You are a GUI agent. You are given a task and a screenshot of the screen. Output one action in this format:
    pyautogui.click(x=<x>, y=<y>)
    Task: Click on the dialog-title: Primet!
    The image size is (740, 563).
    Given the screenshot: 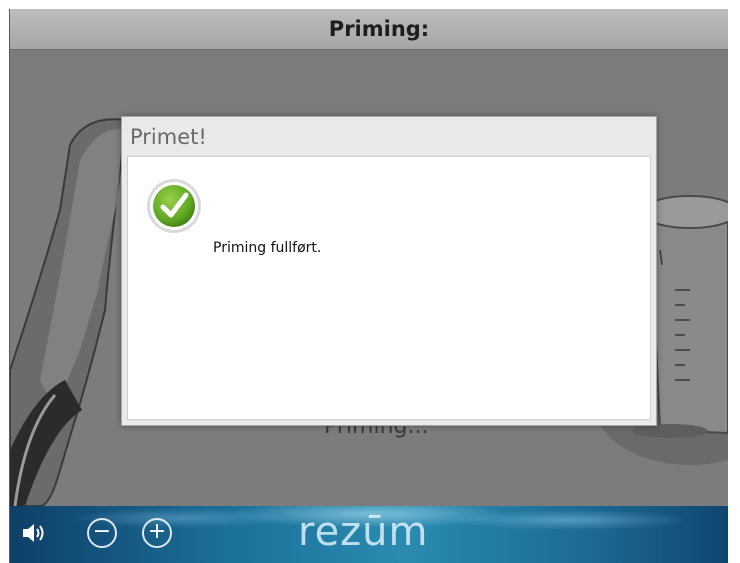 What is the action you would take?
    pyautogui.click(x=168, y=137)
    